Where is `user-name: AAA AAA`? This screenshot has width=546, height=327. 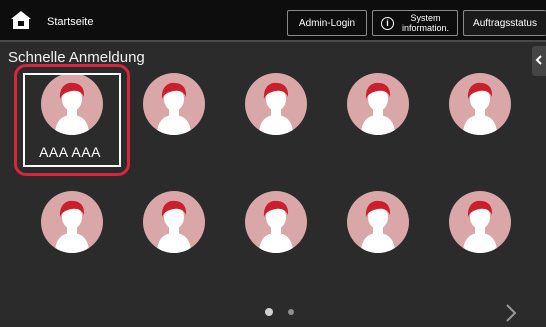 user-name: AAA AAA is located at coordinates (70, 152).